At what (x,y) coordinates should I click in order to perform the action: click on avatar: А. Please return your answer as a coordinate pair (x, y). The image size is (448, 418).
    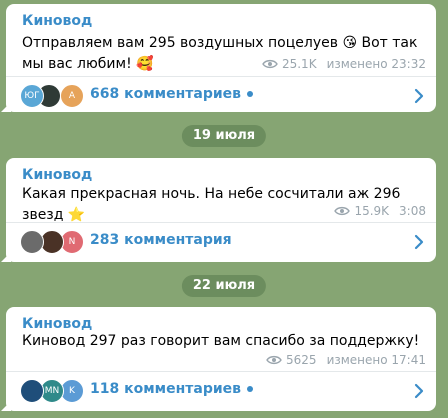
    Looking at the image, I should click on (72, 96).